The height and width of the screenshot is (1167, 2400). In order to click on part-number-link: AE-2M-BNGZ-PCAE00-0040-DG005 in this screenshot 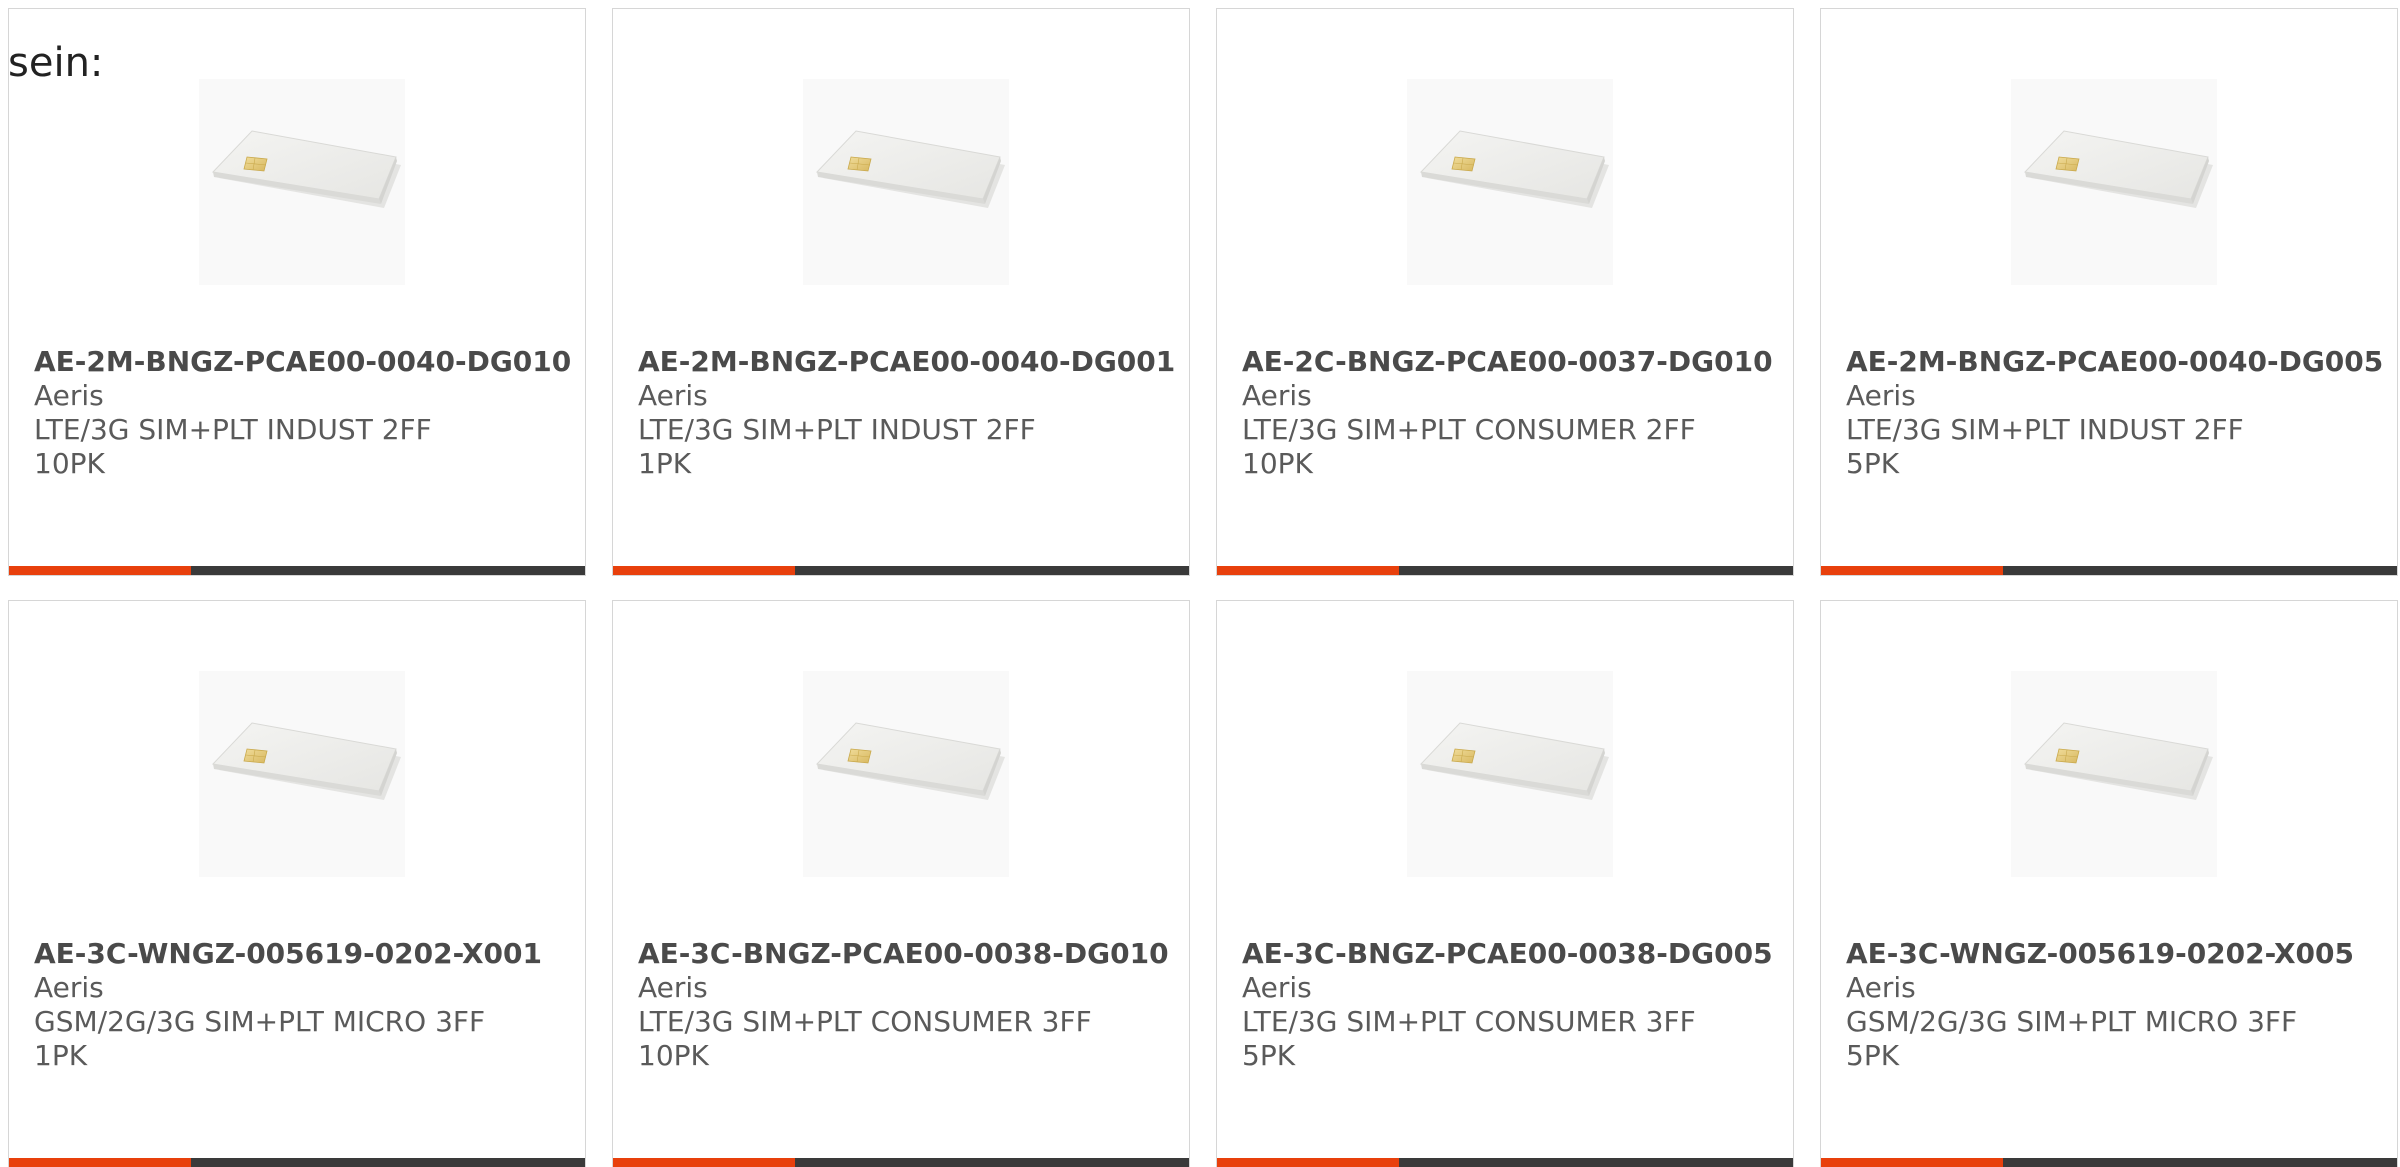, I will do `click(2116, 362)`.